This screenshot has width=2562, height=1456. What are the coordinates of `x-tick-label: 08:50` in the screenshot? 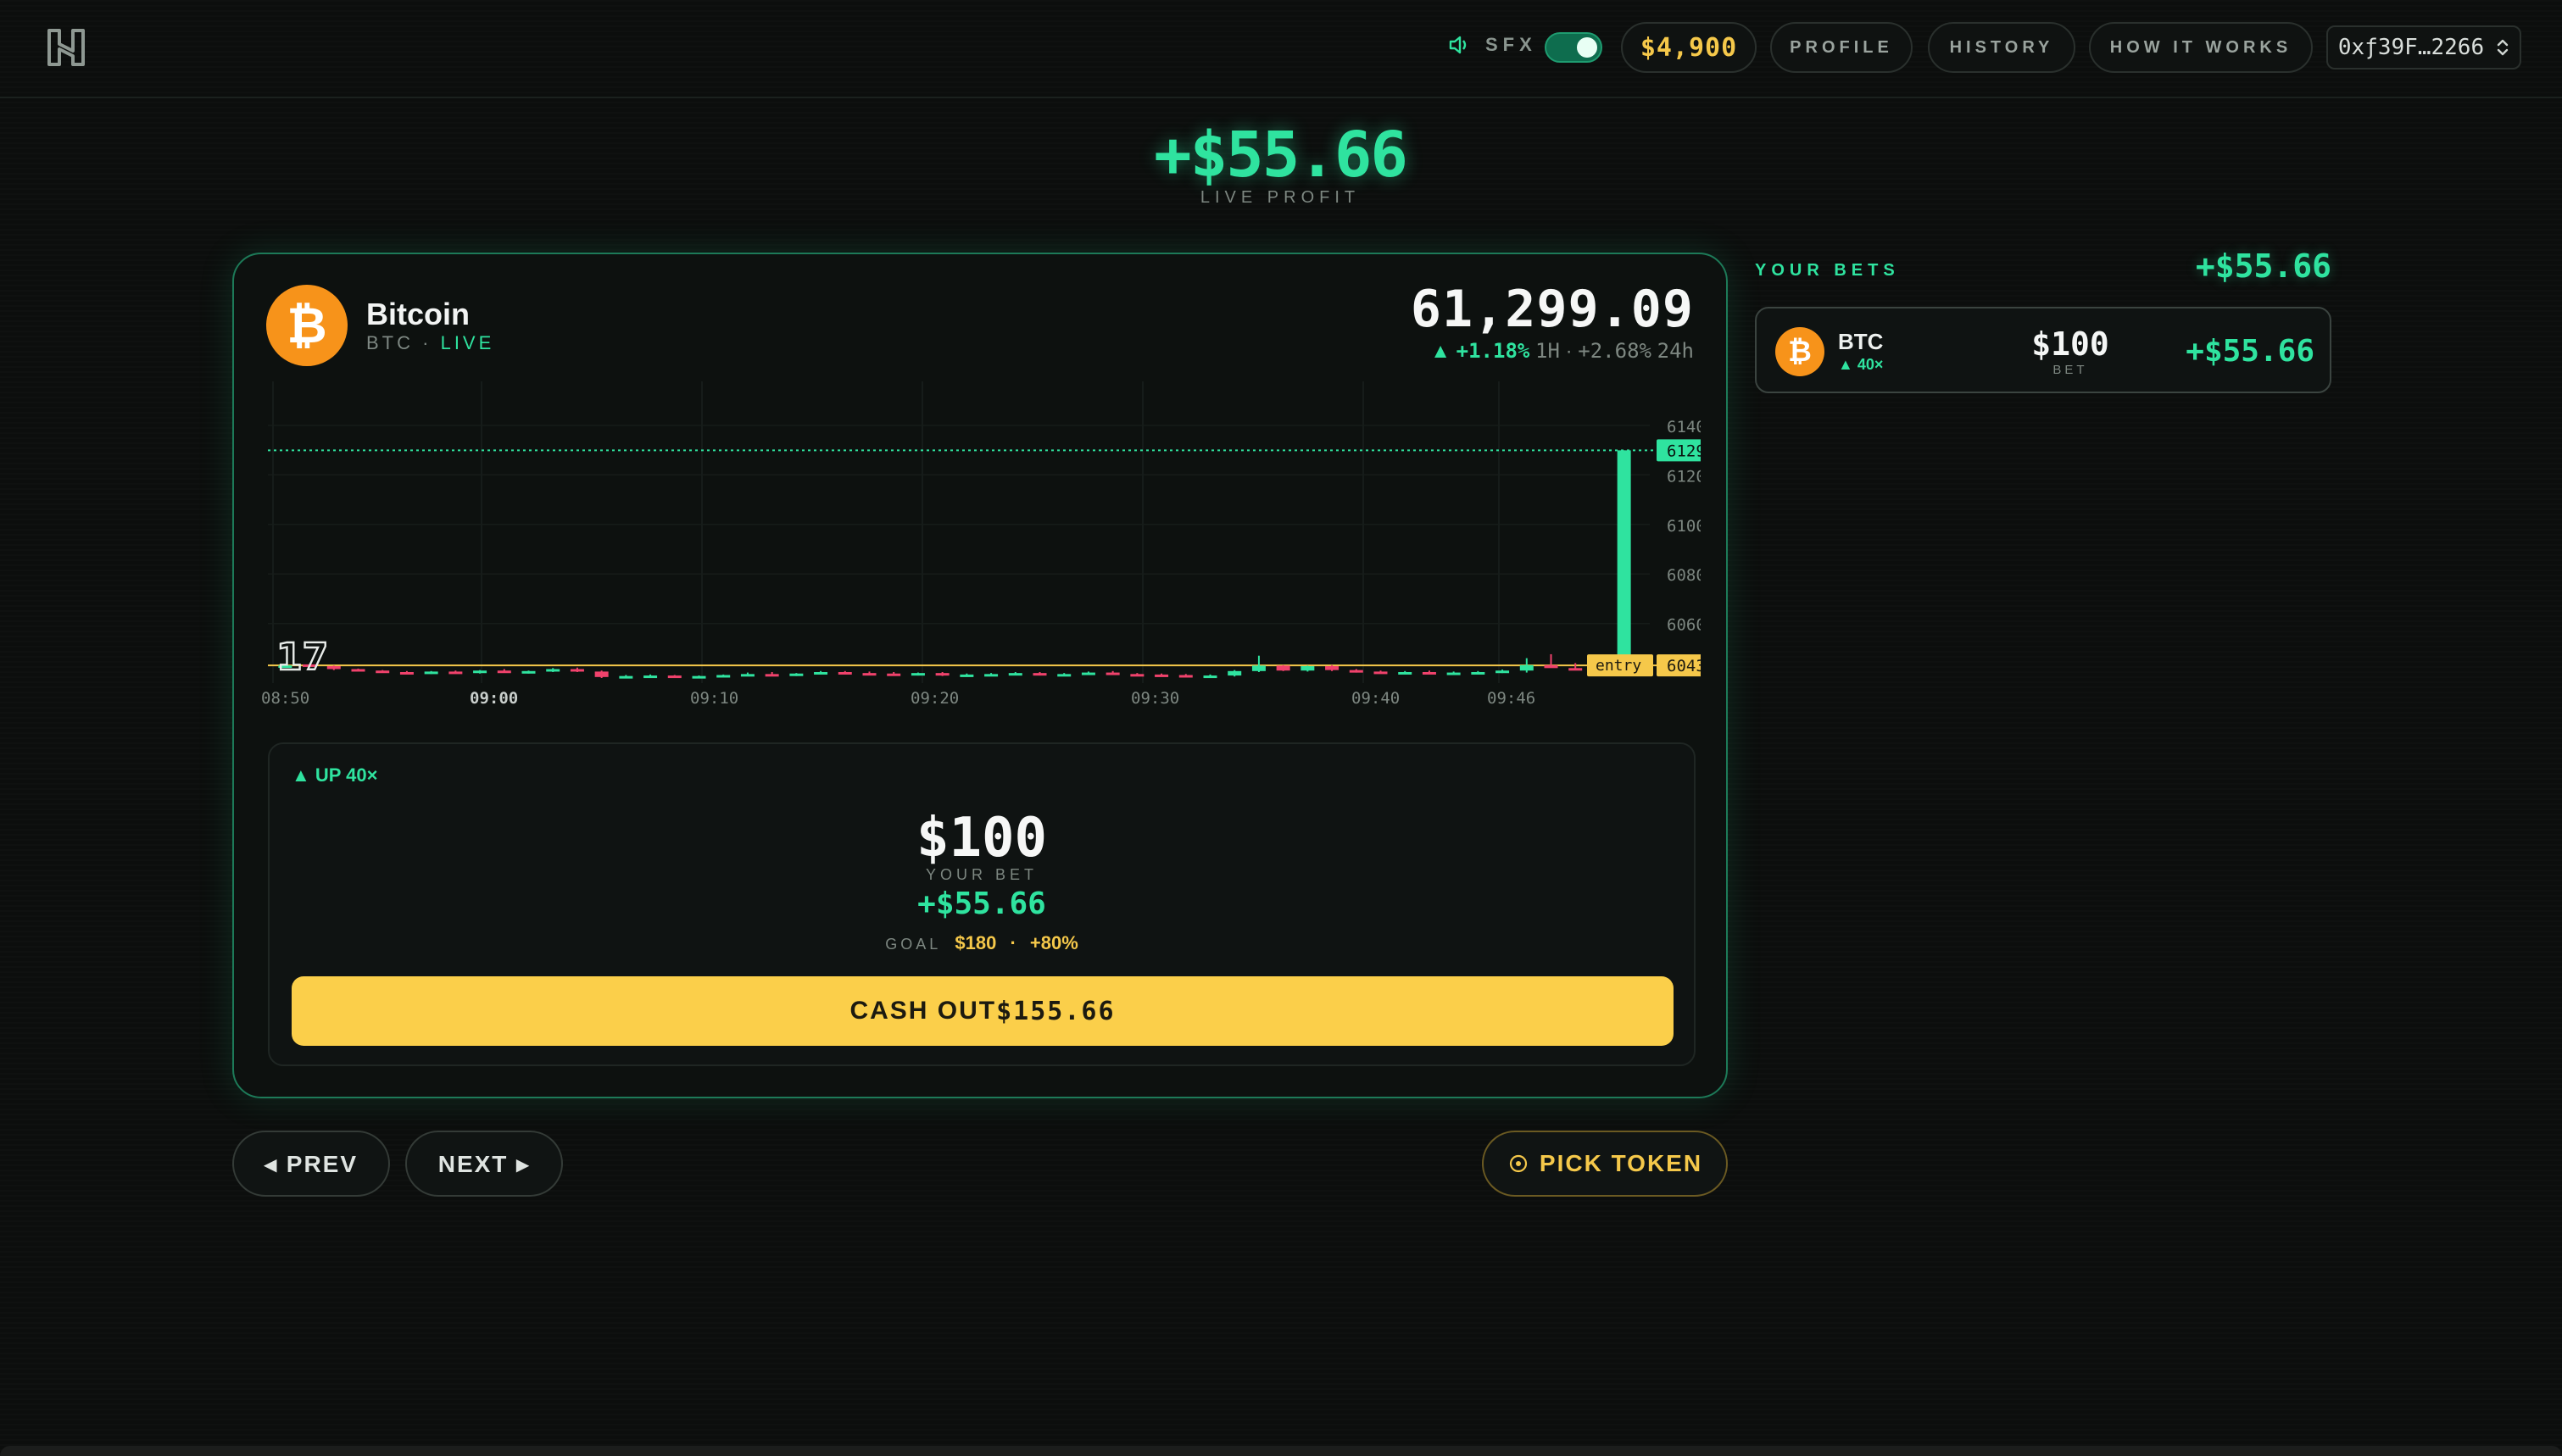 It's located at (285, 699).